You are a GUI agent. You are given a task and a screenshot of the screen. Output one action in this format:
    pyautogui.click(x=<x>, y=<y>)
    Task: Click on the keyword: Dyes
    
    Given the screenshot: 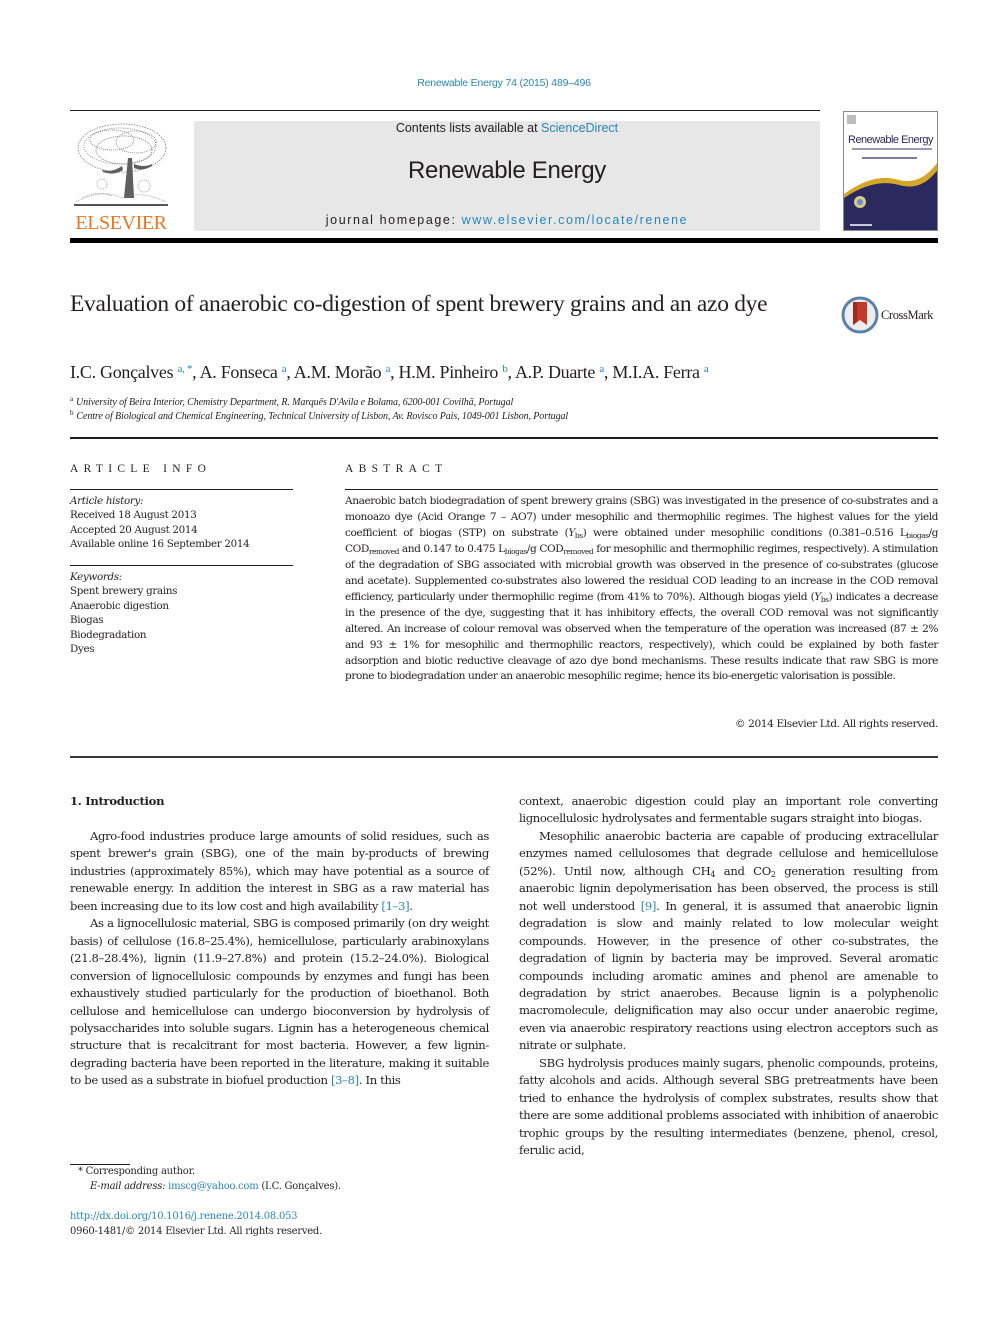 What is the action you would take?
    pyautogui.click(x=82, y=649)
    